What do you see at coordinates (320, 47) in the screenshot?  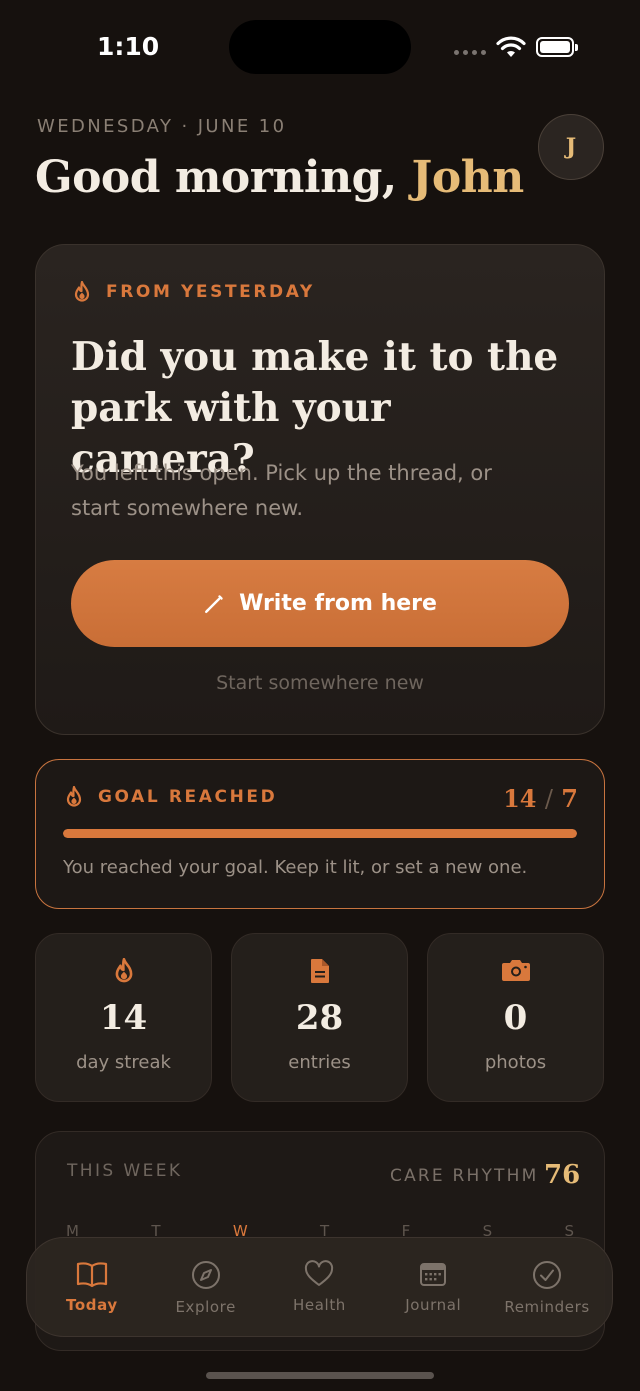 I see `dynamic-island` at bounding box center [320, 47].